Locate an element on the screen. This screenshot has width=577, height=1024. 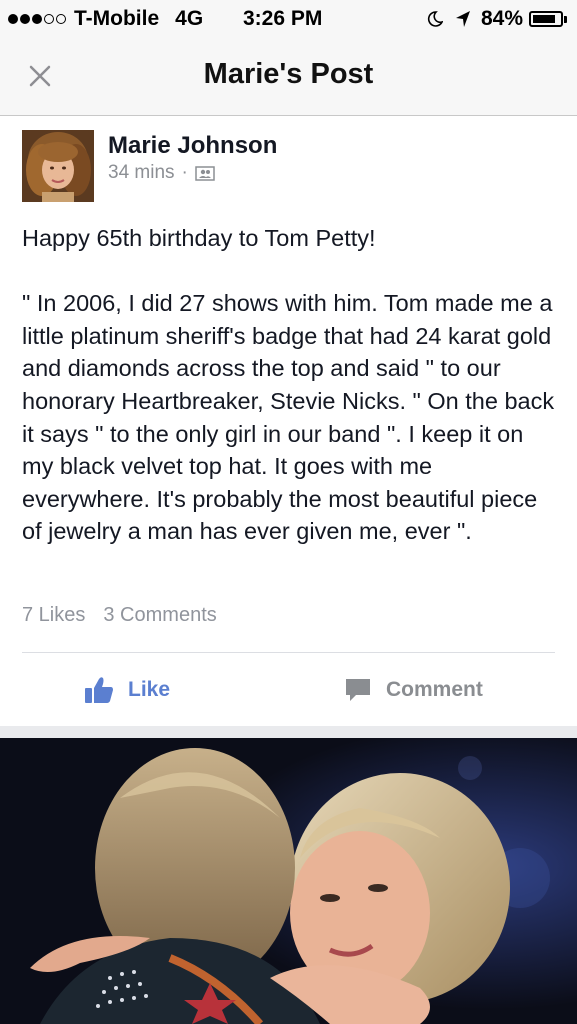
signal-strength-icon is located at coordinates (38, 19).